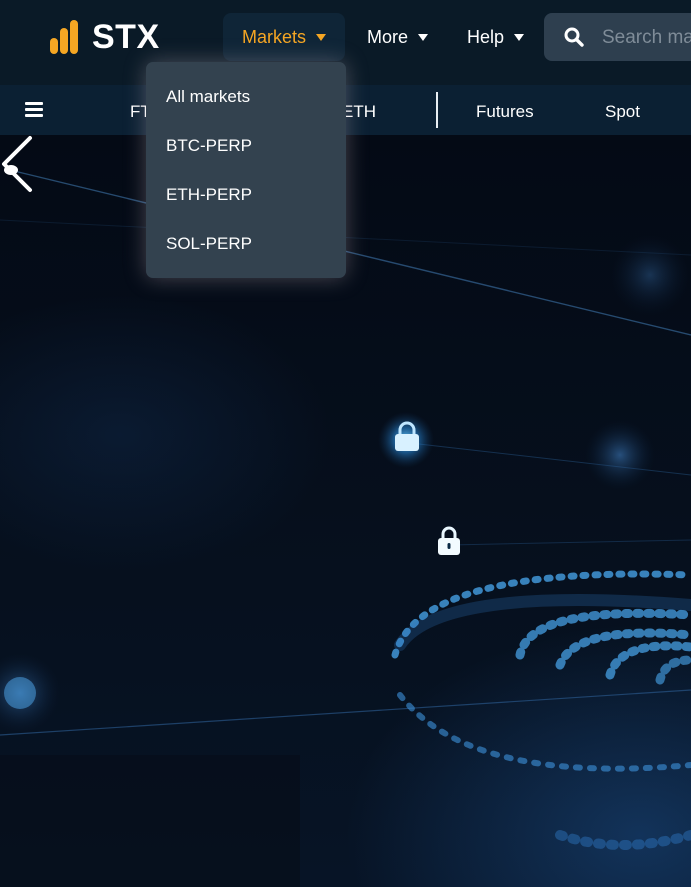 Image resolution: width=691 pixels, height=887 pixels. I want to click on nav-more-label: More, so click(388, 36).